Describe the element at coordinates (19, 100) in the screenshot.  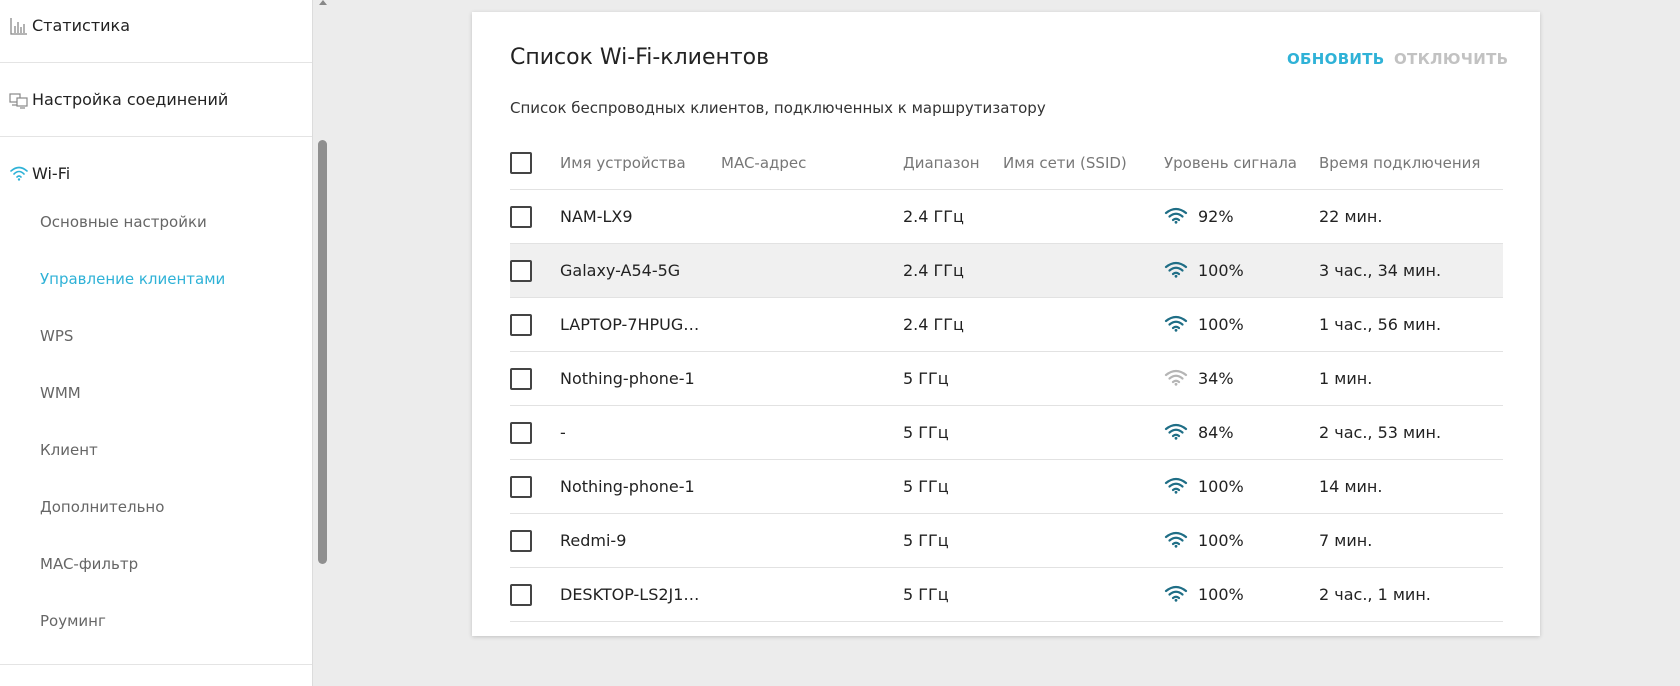
I see `network-devices-icon` at that location.